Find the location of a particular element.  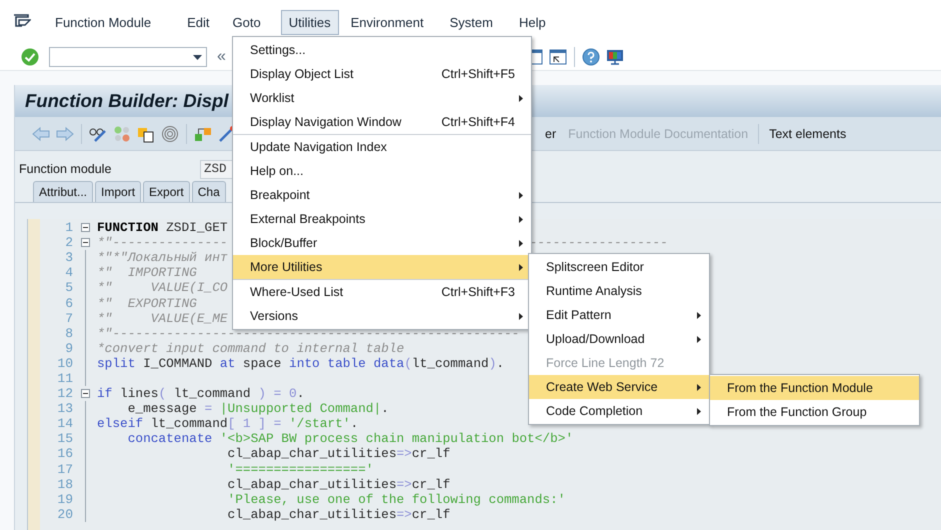

line-number: 11 is located at coordinates (64, 378).